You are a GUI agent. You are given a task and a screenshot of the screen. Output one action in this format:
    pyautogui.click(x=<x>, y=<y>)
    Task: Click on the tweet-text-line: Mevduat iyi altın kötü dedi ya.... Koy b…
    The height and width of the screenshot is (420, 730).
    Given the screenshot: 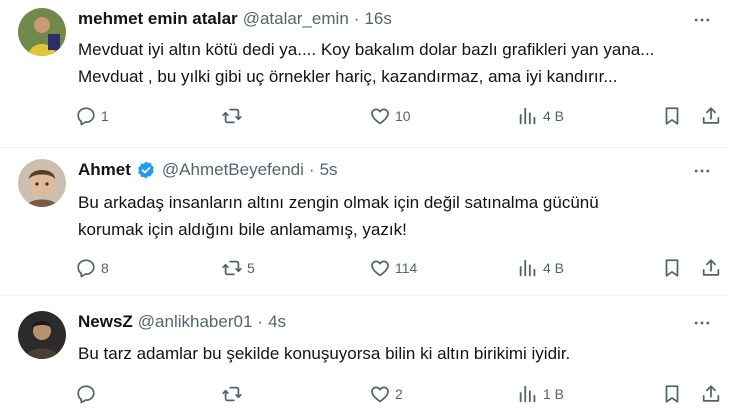 What is the action you would take?
    pyautogui.click(x=366, y=49)
    